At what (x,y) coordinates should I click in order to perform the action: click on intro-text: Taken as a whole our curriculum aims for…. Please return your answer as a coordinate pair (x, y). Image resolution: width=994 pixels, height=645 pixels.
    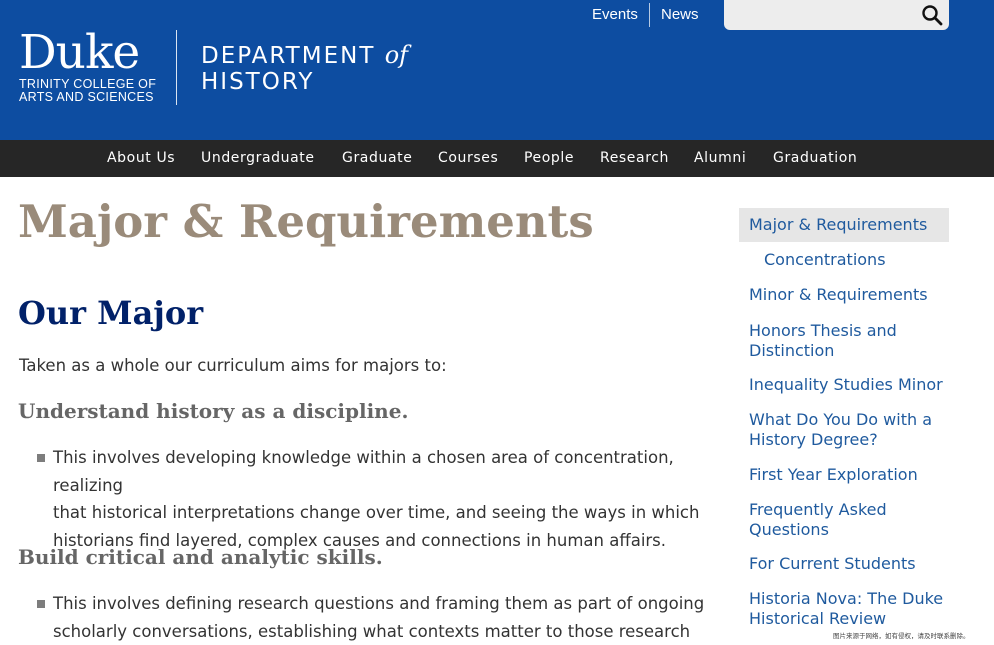
    Looking at the image, I should click on (233, 365).